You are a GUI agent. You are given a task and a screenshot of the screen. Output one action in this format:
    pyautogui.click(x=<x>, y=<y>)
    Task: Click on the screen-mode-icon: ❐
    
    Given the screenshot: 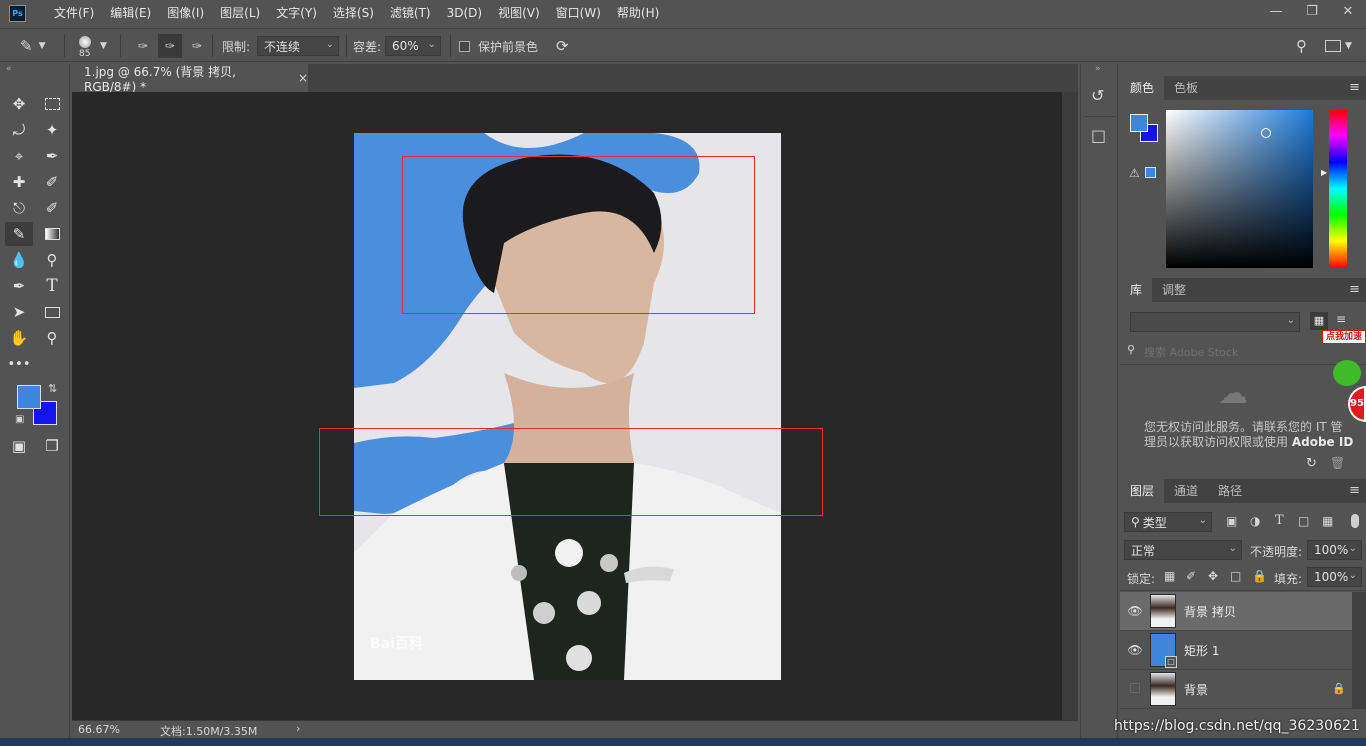 What is the action you would take?
    pyautogui.click(x=52, y=446)
    